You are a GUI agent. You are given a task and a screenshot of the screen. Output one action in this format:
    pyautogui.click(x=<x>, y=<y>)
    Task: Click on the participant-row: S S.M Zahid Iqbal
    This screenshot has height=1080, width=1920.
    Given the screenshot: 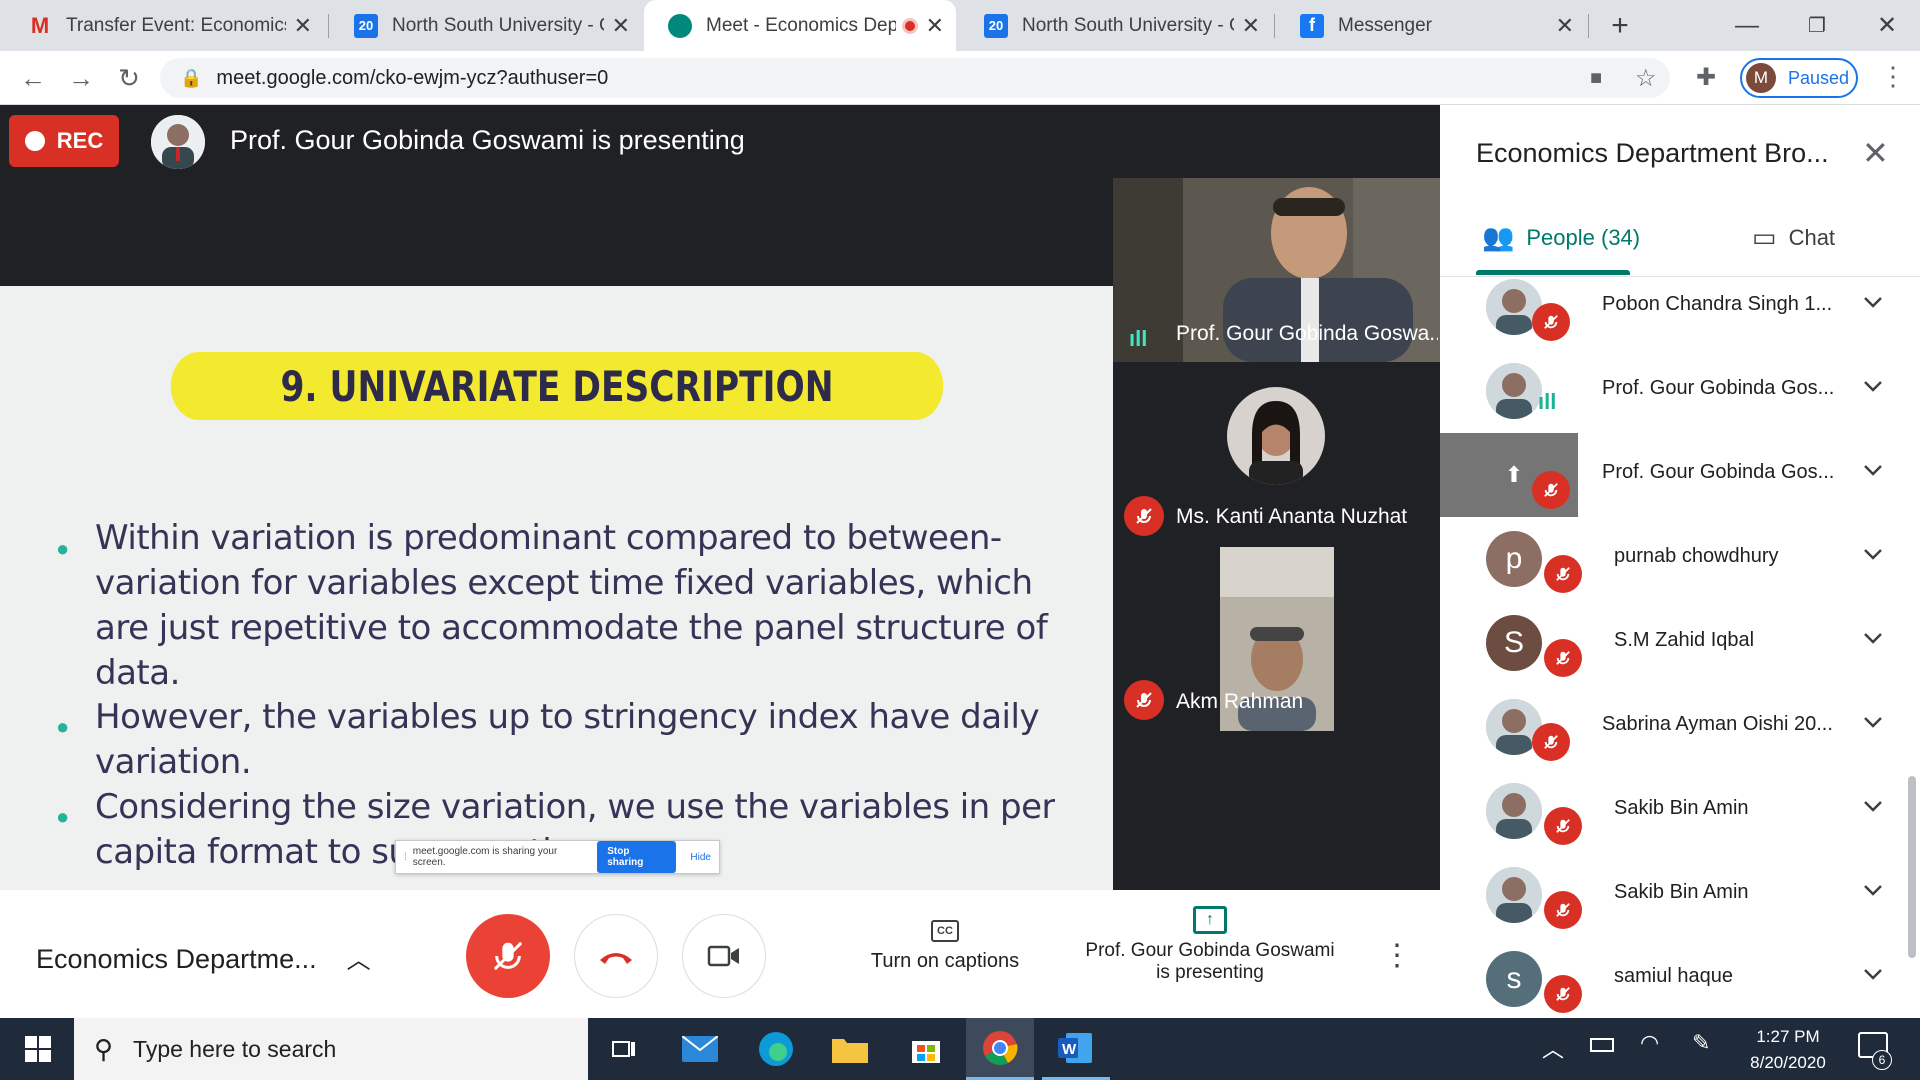 What is the action you would take?
    pyautogui.click(x=1680, y=643)
    